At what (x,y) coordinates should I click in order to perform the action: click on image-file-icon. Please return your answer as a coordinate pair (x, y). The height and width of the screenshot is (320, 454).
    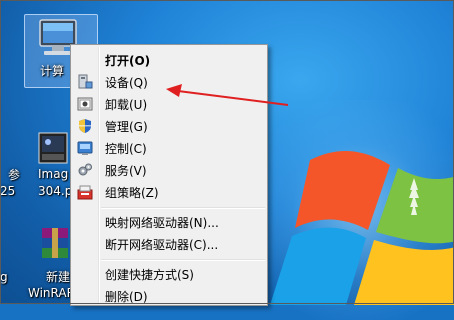
    Looking at the image, I should click on (53, 149).